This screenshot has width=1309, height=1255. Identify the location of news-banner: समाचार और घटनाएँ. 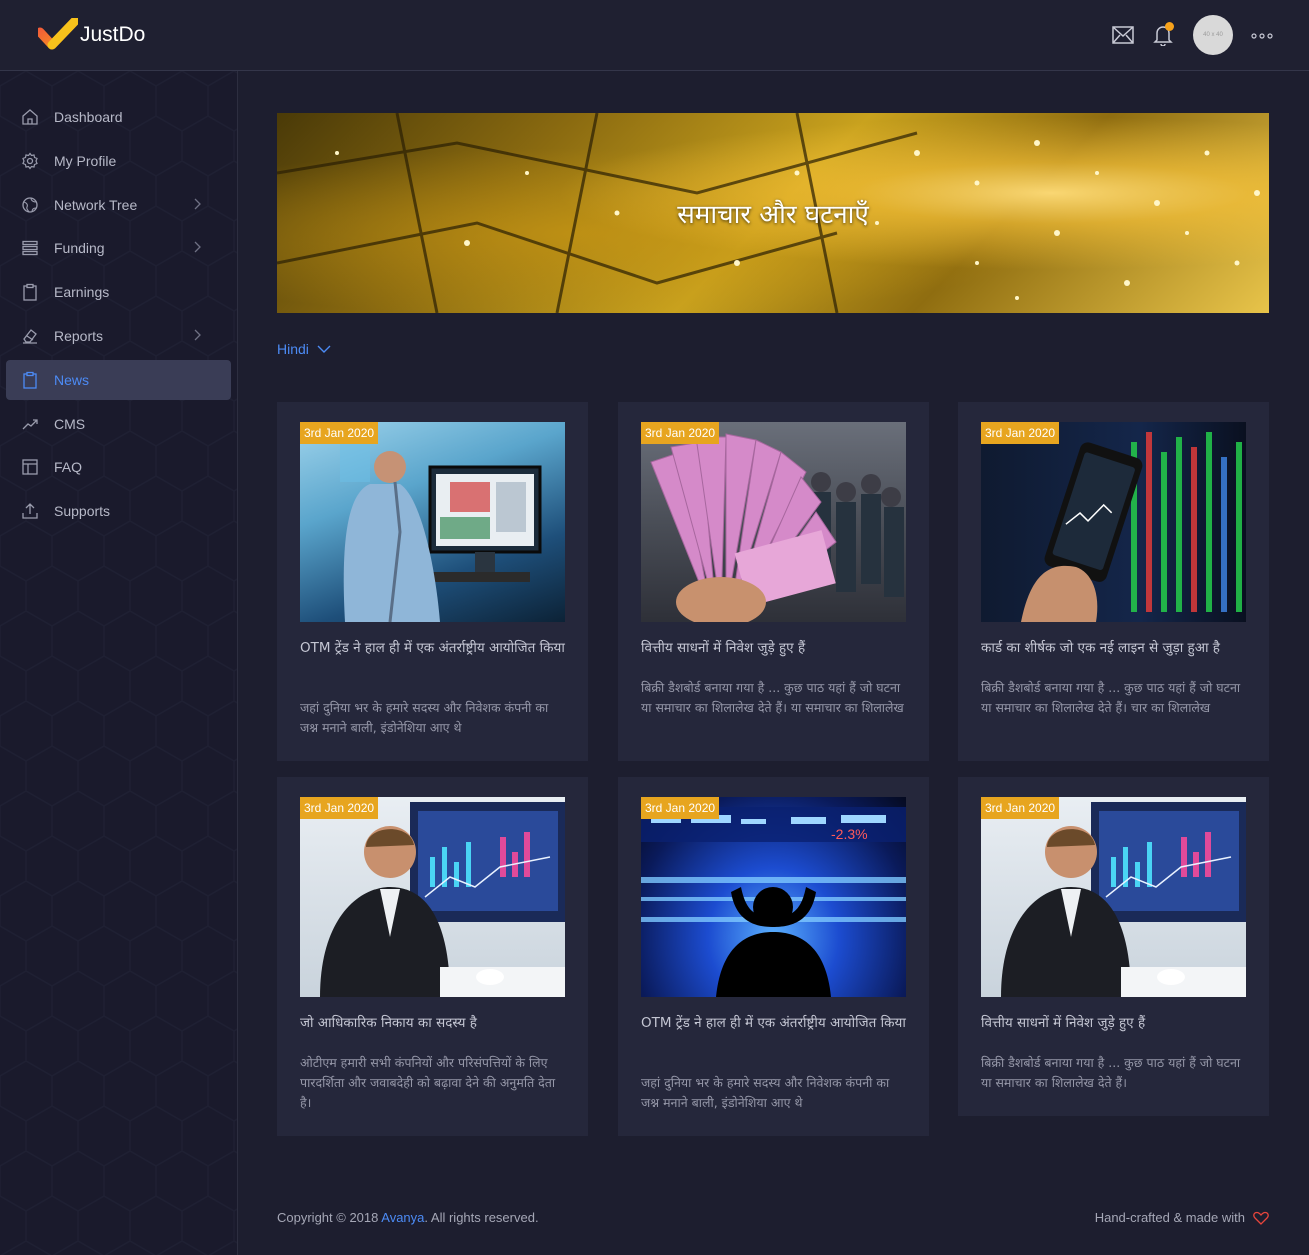
(773, 213).